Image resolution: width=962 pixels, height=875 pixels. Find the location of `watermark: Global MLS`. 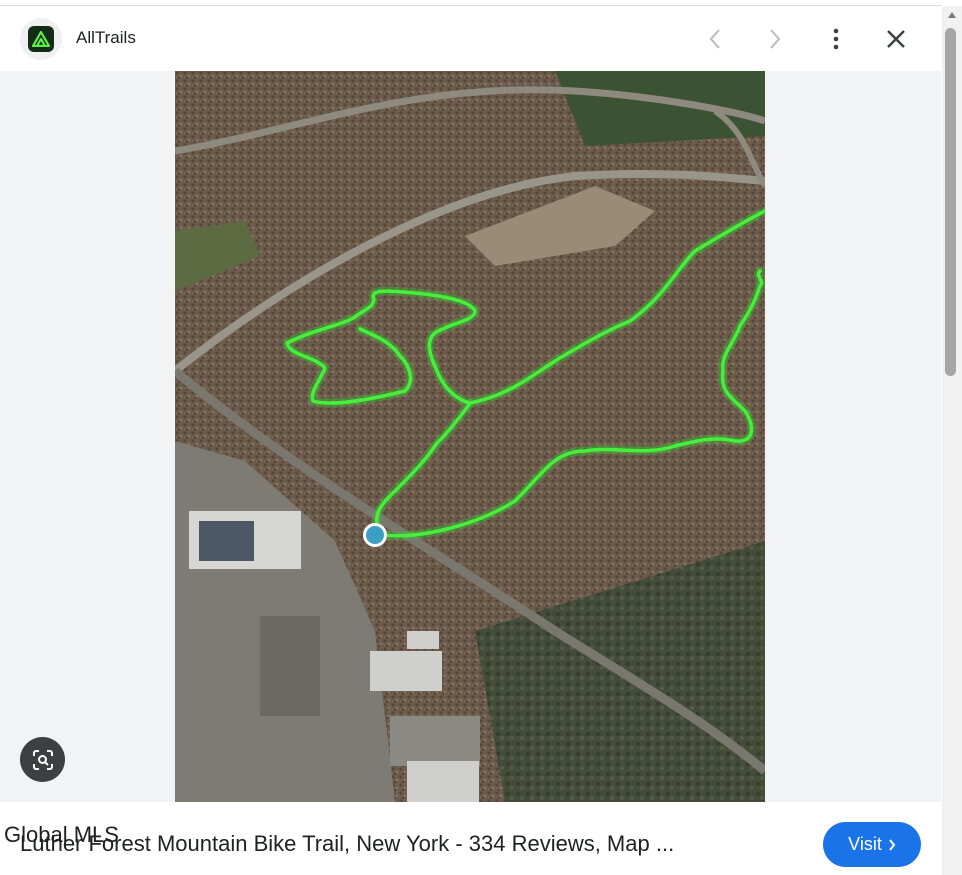

watermark: Global MLS is located at coordinates (61, 834).